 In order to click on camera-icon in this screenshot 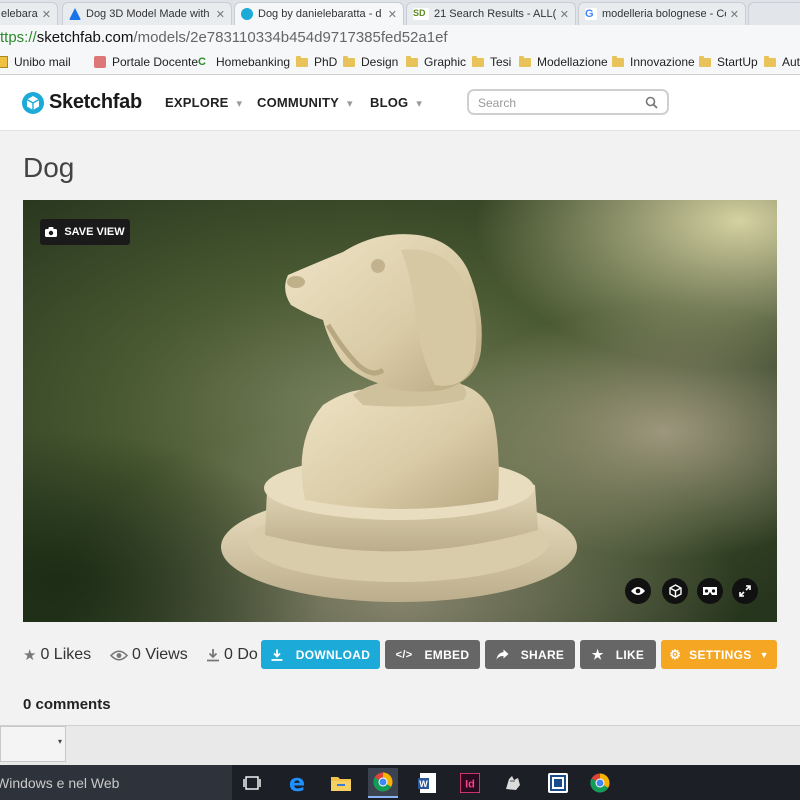, I will do `click(51, 232)`.